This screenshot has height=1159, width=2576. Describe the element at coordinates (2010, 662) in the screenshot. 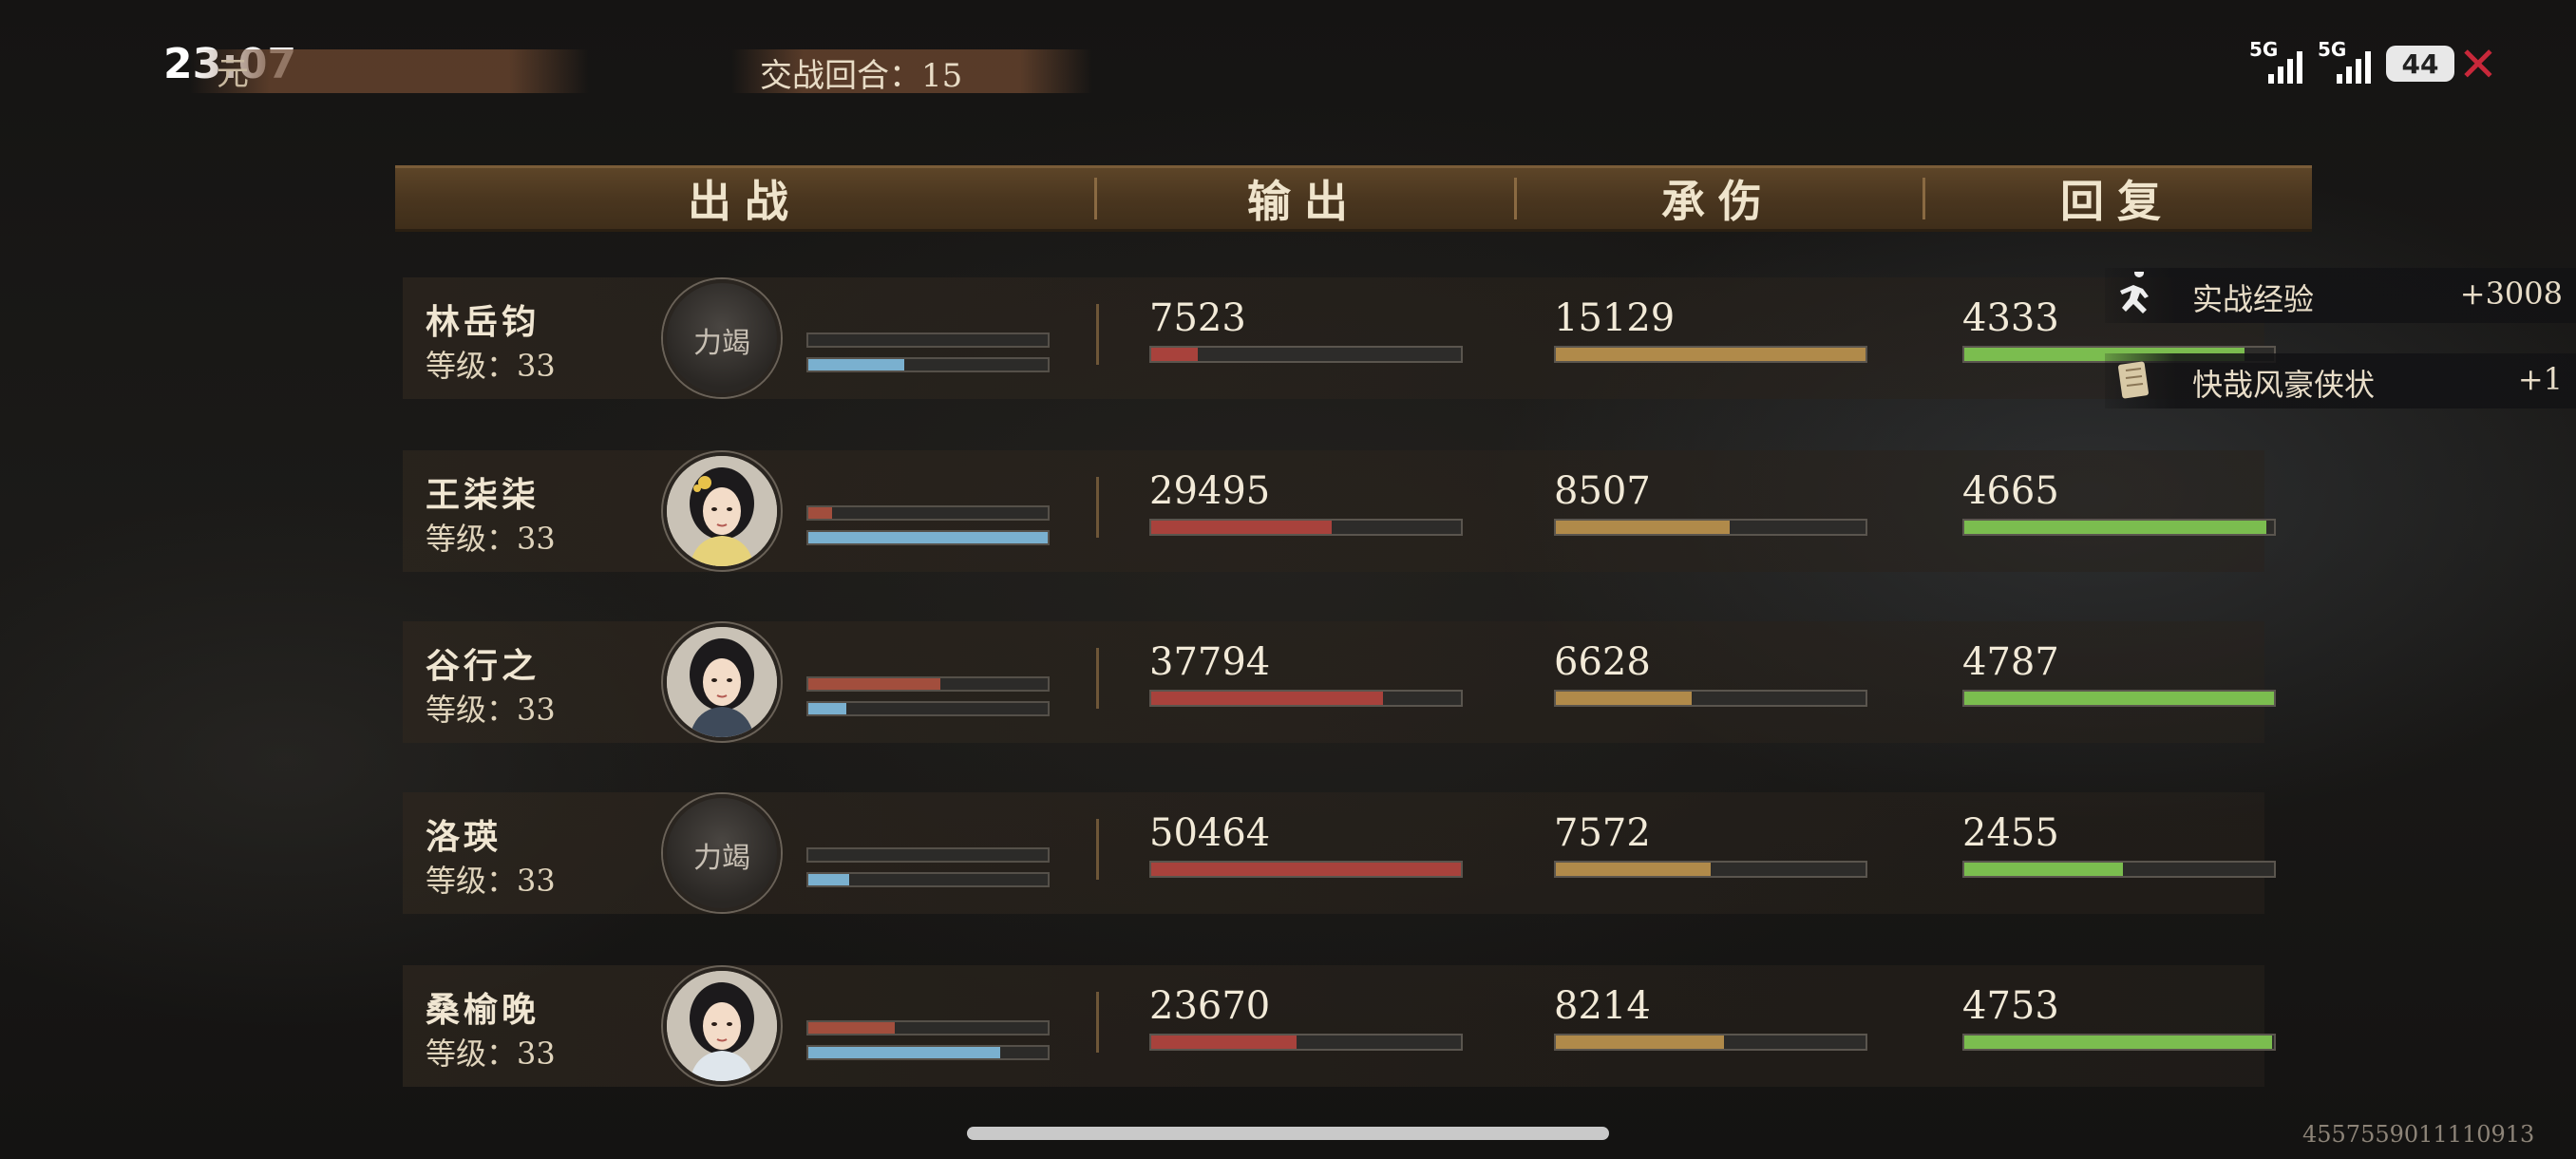

I see `heal-value: 4787` at that location.